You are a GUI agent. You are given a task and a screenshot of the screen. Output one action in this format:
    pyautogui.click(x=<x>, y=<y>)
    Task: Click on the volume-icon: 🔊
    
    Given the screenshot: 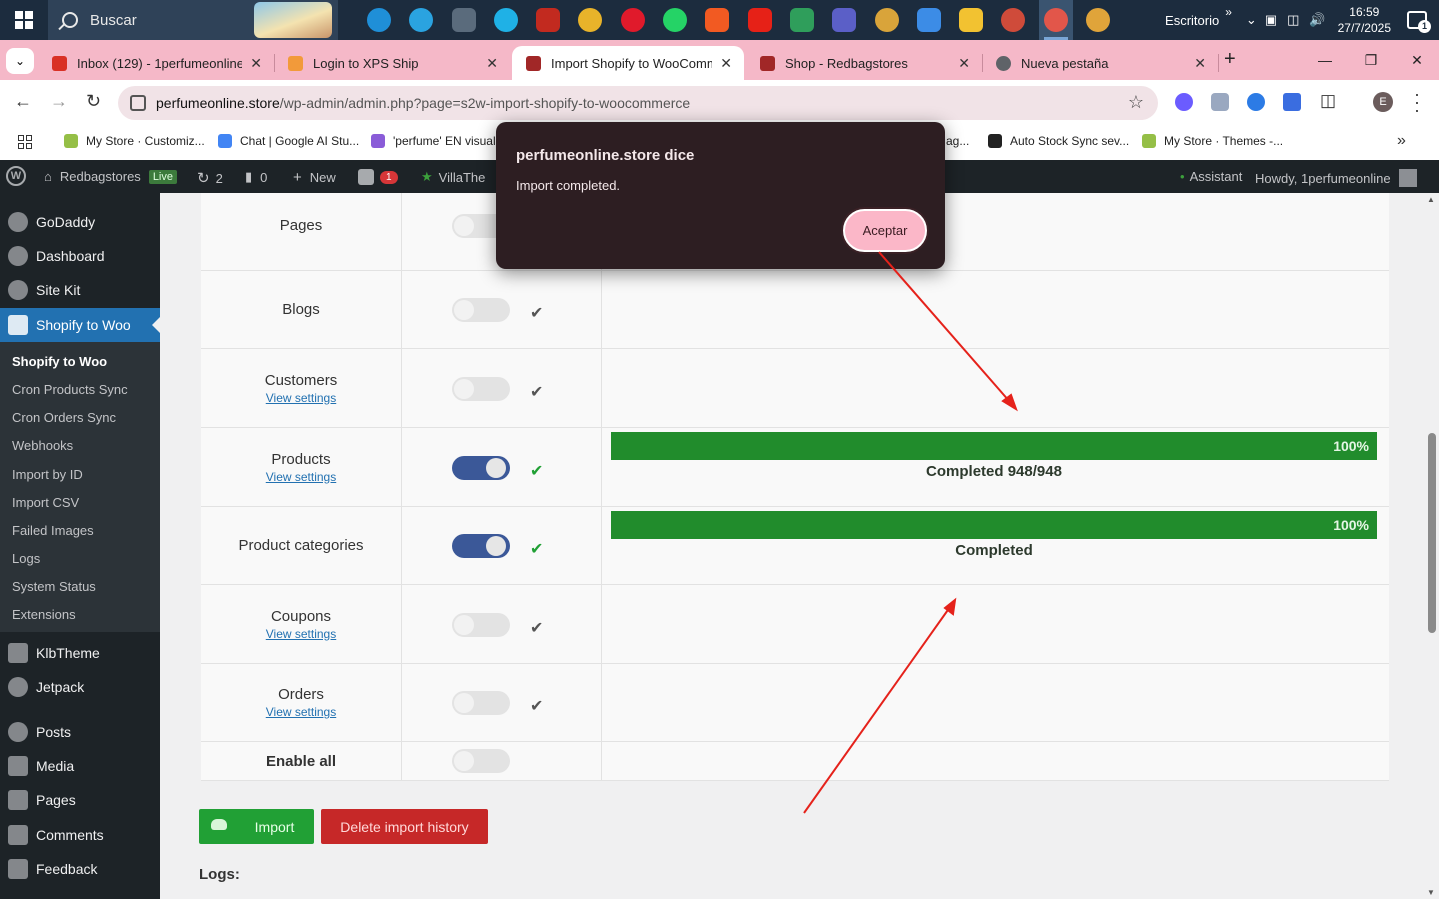 What is the action you would take?
    pyautogui.click(x=1317, y=20)
    